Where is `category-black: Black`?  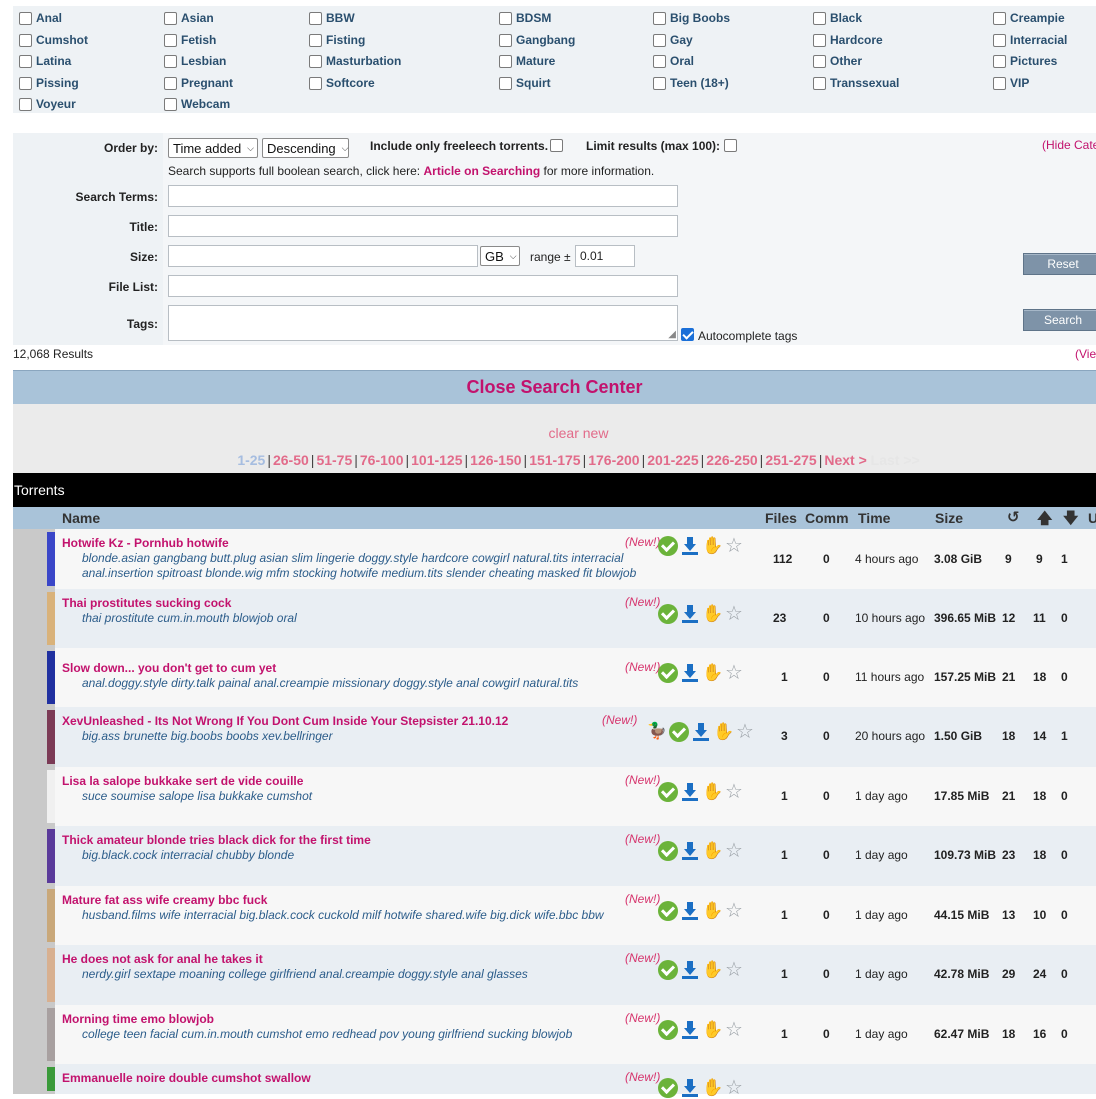 category-black: Black is located at coordinates (837, 18).